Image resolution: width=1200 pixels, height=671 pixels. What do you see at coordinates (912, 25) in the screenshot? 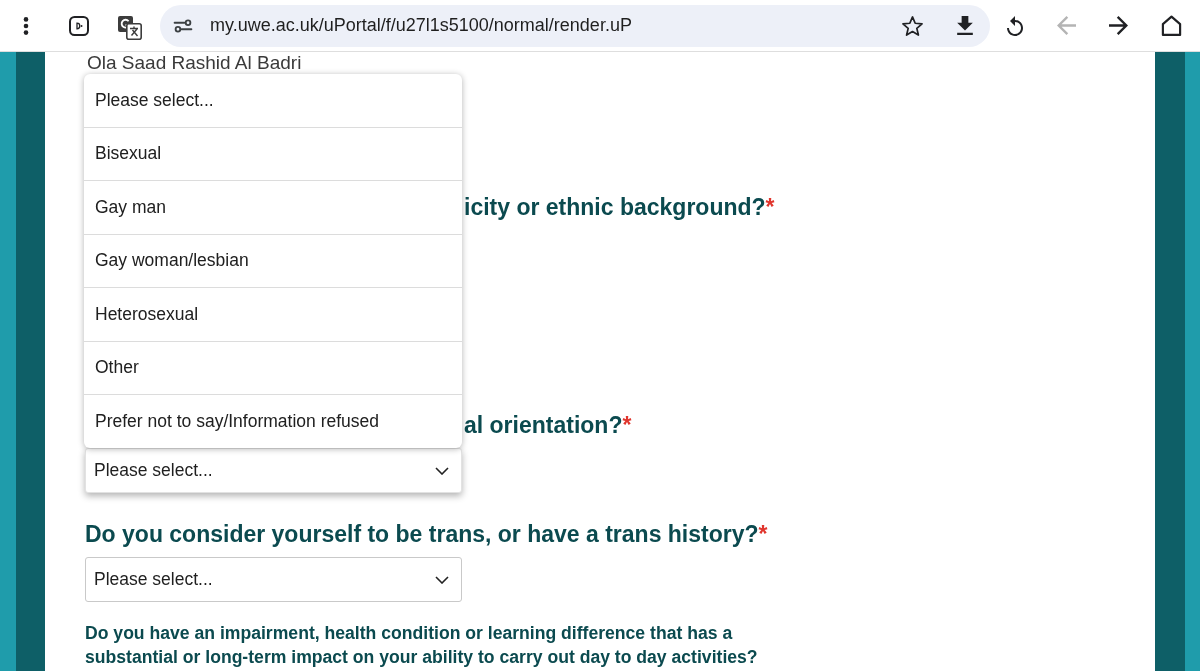
I see `star-icon` at bounding box center [912, 25].